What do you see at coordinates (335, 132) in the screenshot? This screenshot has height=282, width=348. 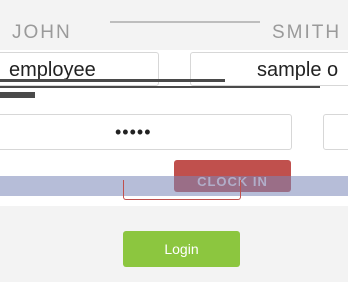 I see `pin-input` at bounding box center [335, 132].